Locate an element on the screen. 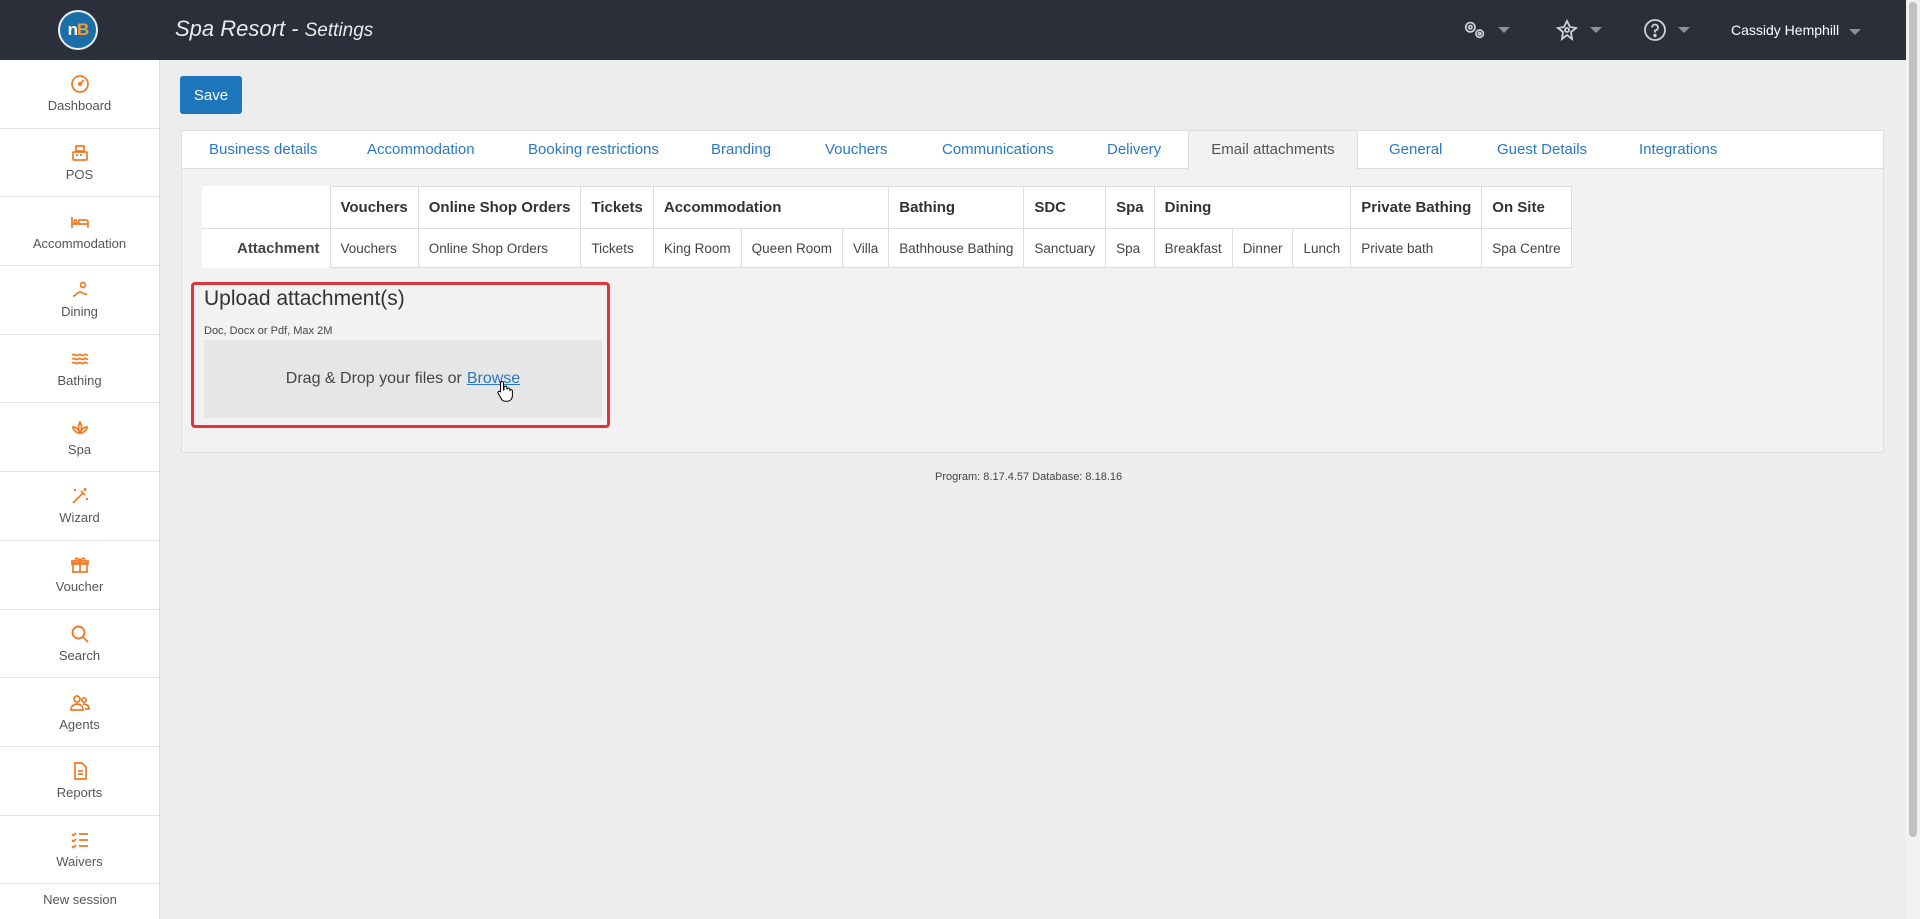  settings-menu is located at coordinates (1486, 30).